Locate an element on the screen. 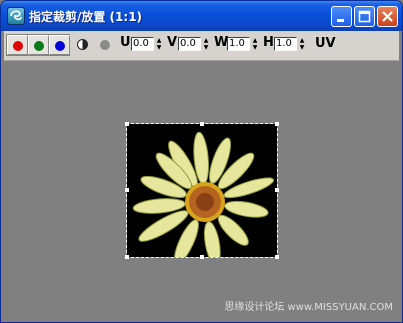 This screenshot has width=403, height=323. crop-handle-top-right is located at coordinates (277, 124).